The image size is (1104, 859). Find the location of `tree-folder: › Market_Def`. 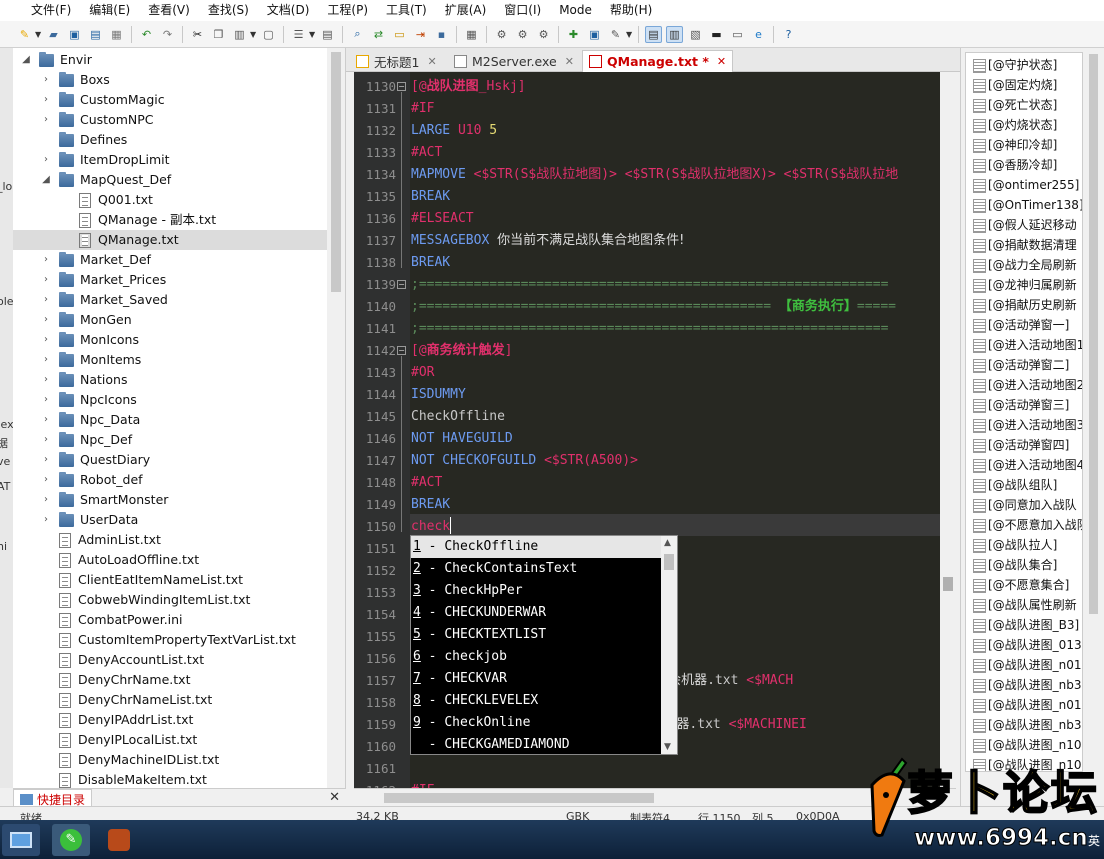

tree-folder: › Market_Def is located at coordinates (82, 260).